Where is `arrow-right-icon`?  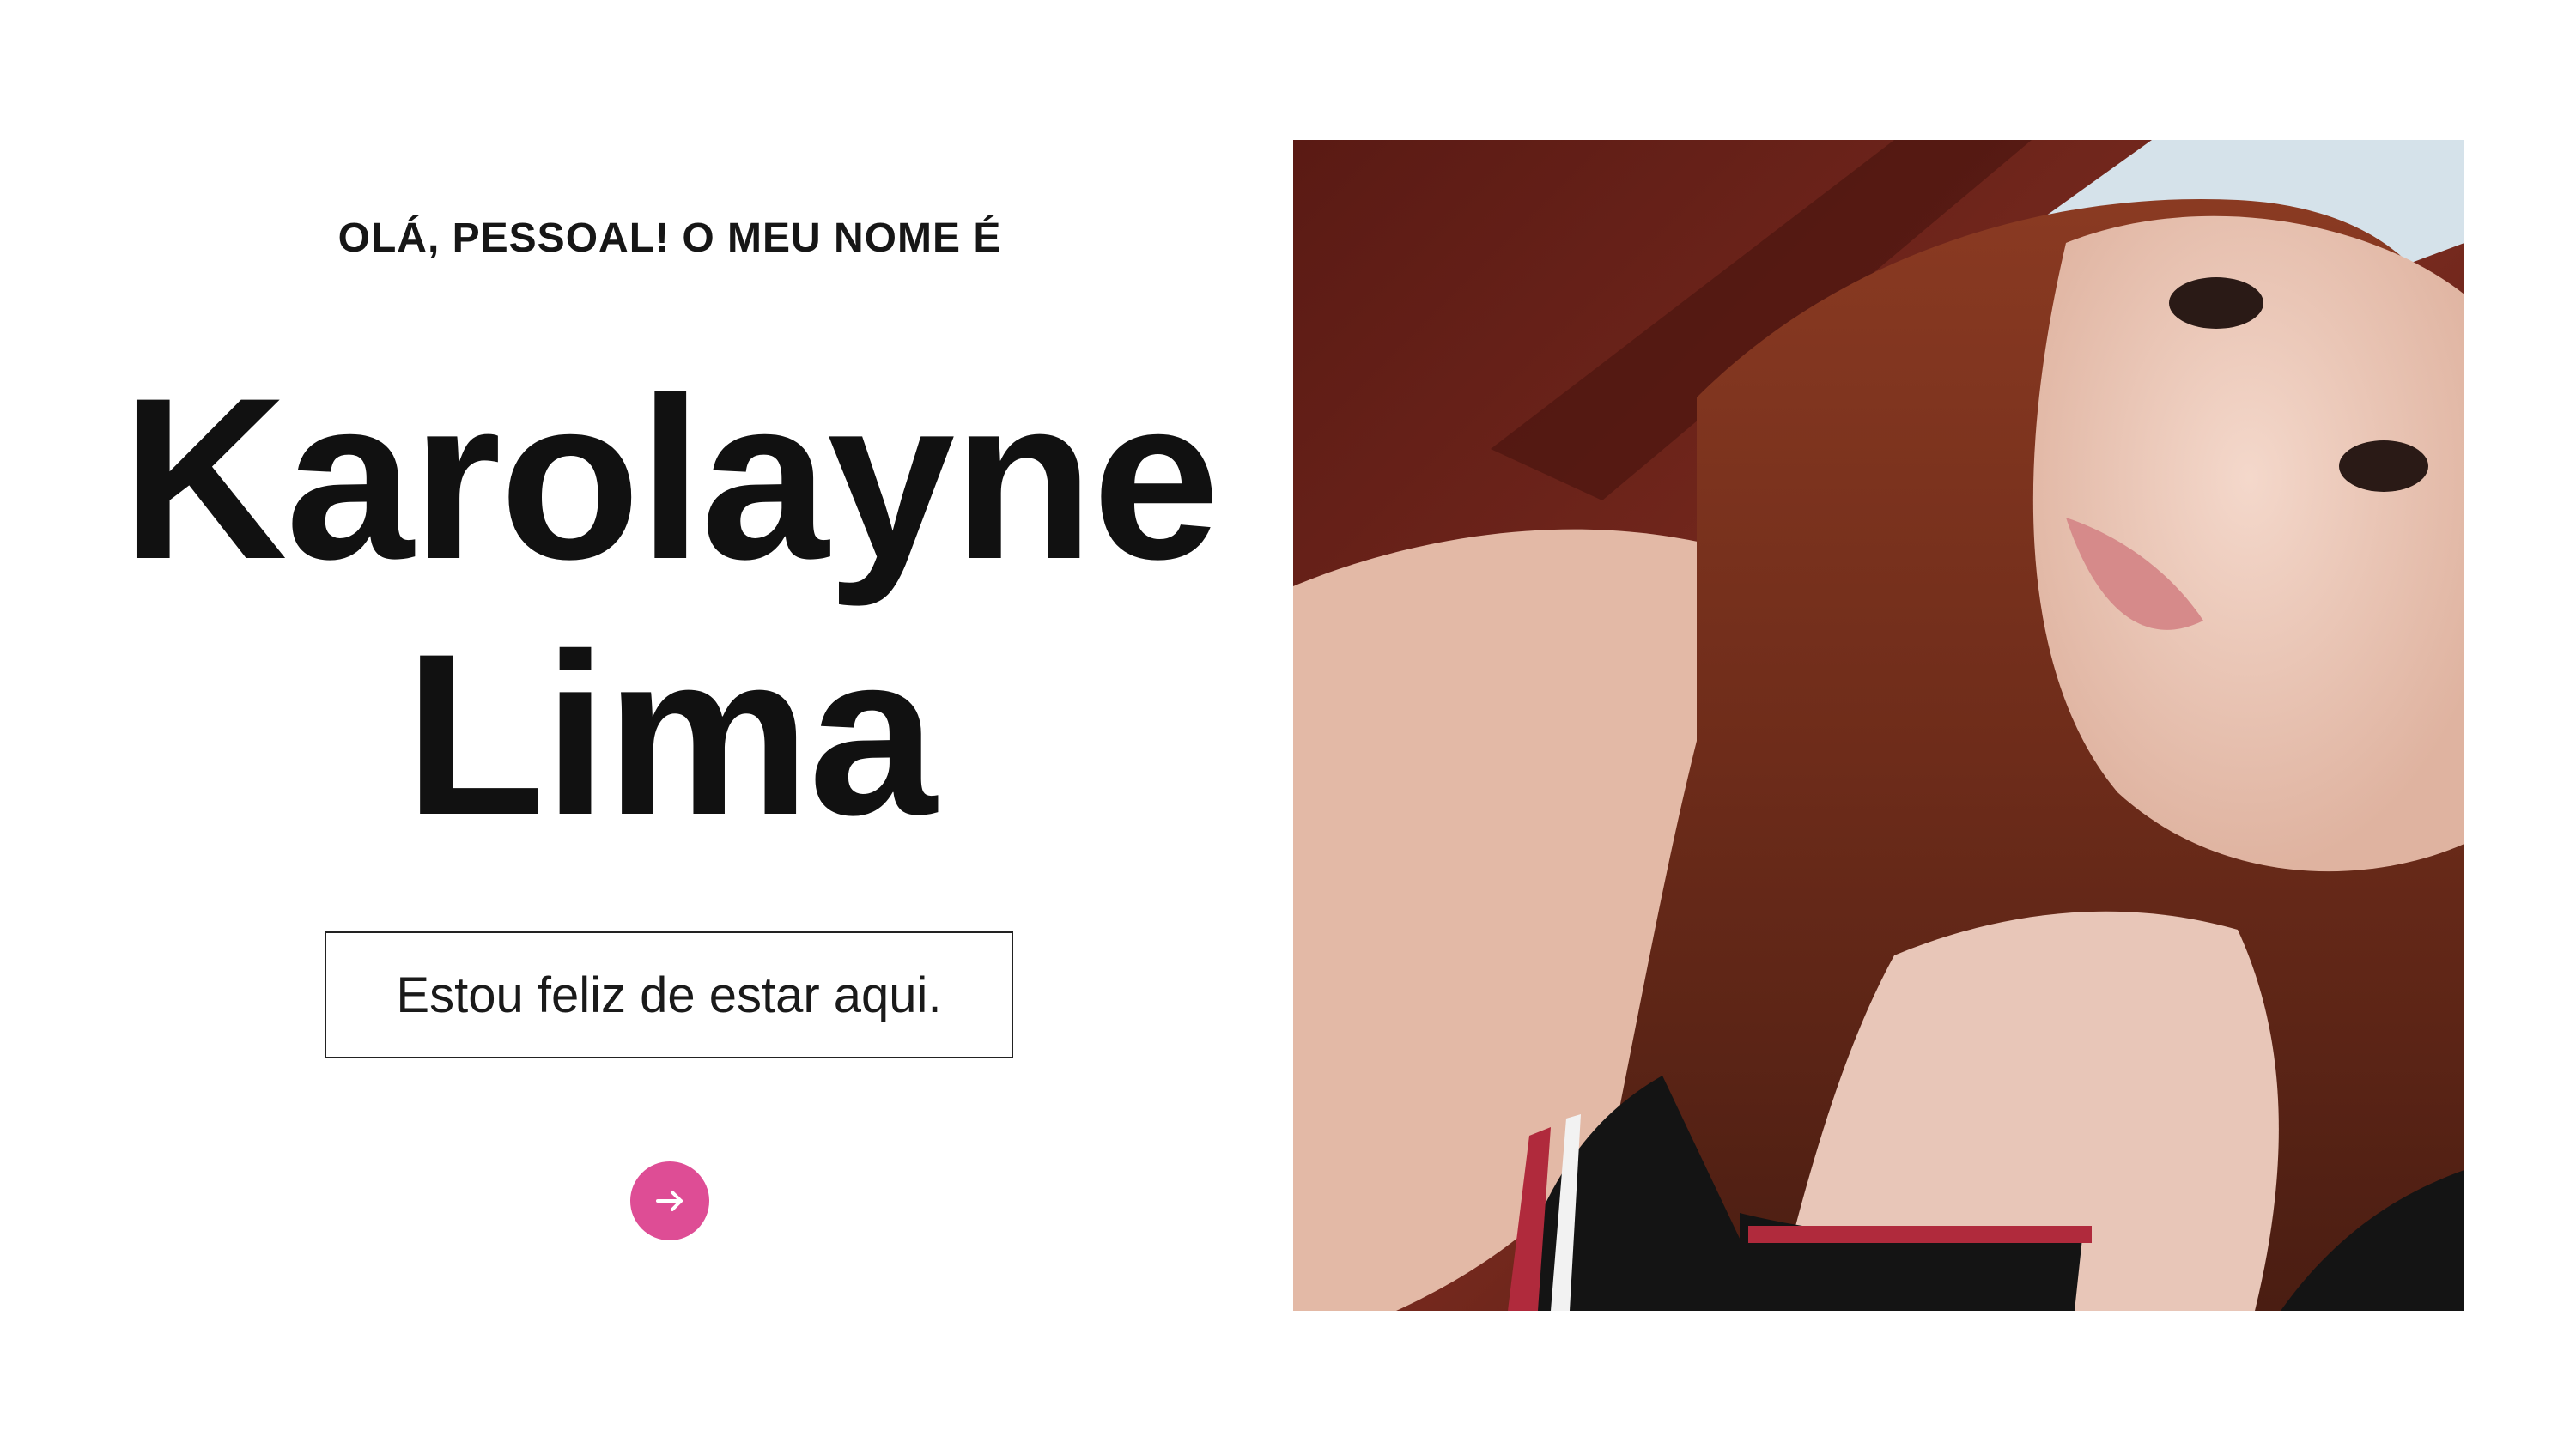 arrow-right-icon is located at coordinates (669, 1201).